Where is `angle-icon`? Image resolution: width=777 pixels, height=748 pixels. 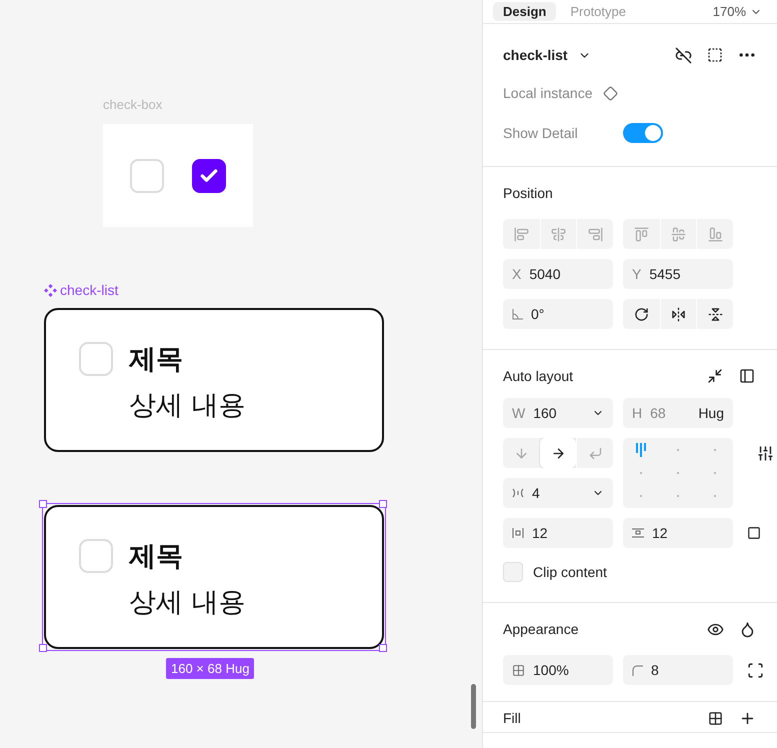 angle-icon is located at coordinates (517, 314).